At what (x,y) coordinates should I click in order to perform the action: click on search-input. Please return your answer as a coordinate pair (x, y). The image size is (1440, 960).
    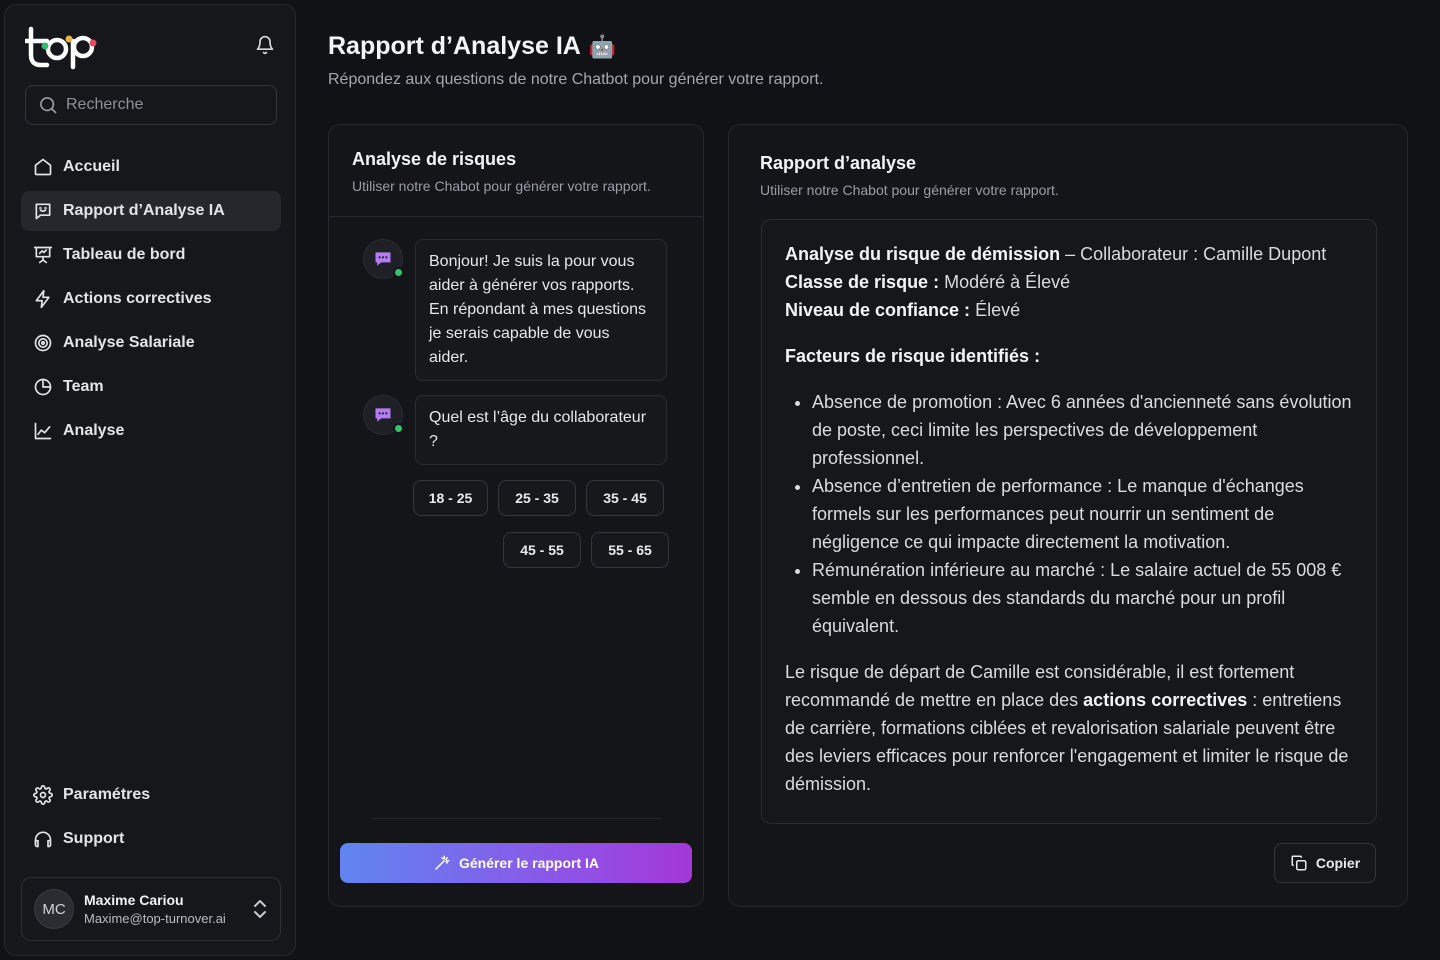
    Looking at the image, I should click on (166, 105).